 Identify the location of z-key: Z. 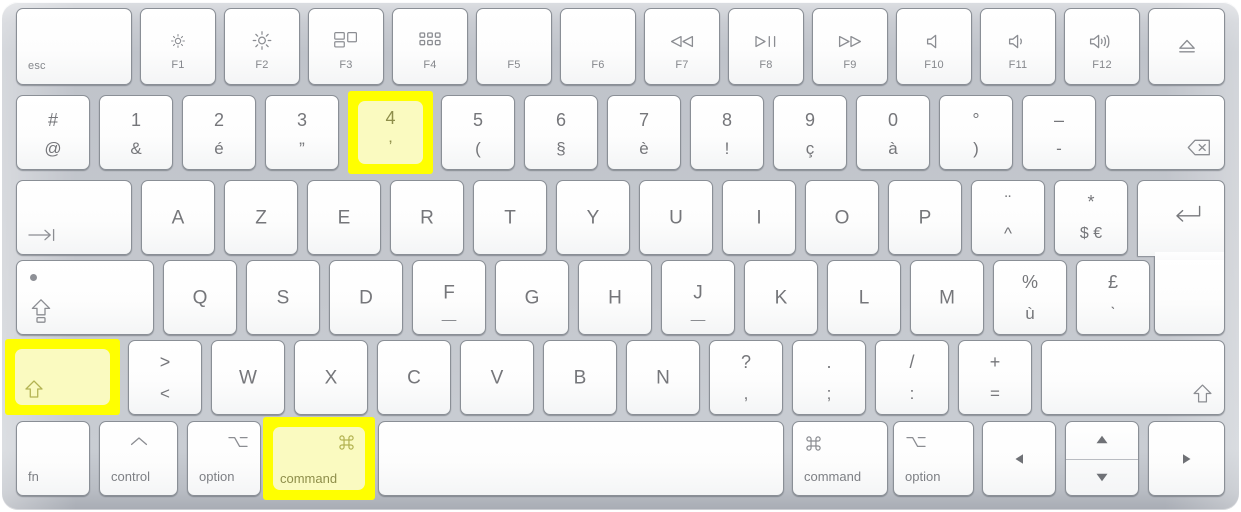
(261, 217).